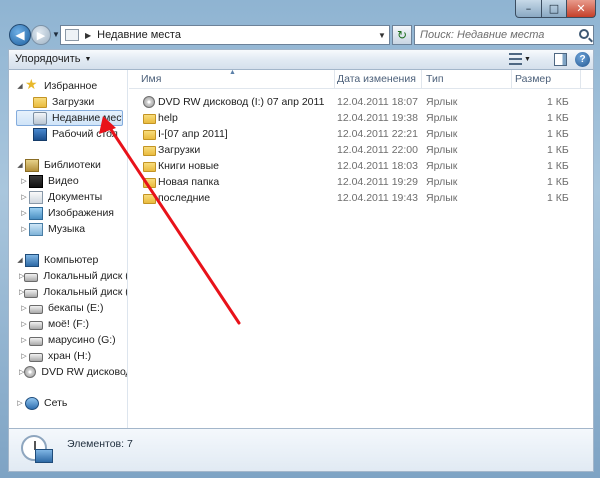 This screenshot has height=478, width=600. What do you see at coordinates (100, 444) in the screenshot?
I see `items-count: Элементов: 7` at bounding box center [100, 444].